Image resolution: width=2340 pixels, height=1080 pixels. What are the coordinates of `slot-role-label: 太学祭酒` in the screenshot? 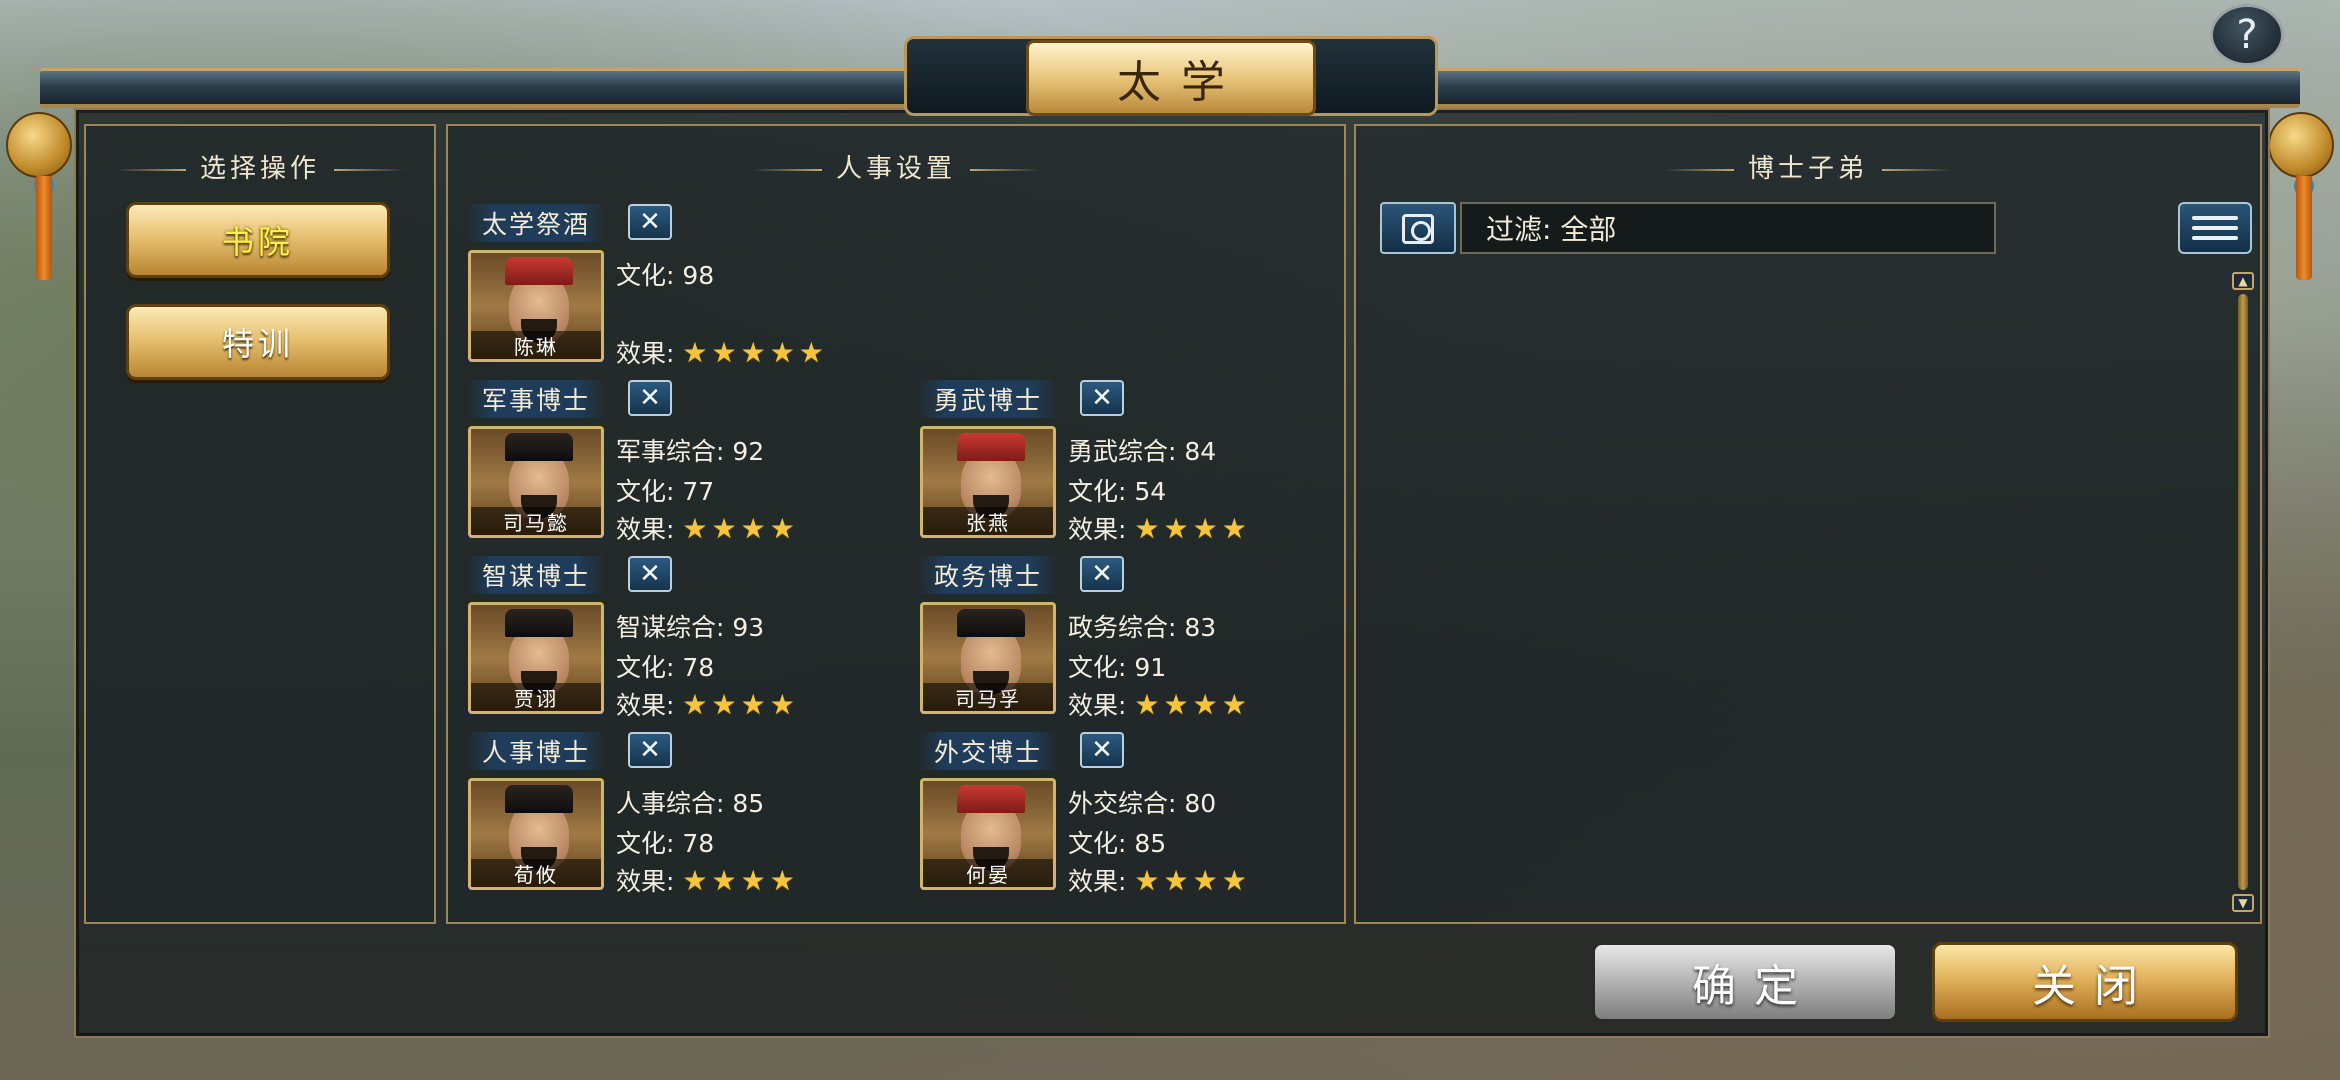 It's located at (536, 223).